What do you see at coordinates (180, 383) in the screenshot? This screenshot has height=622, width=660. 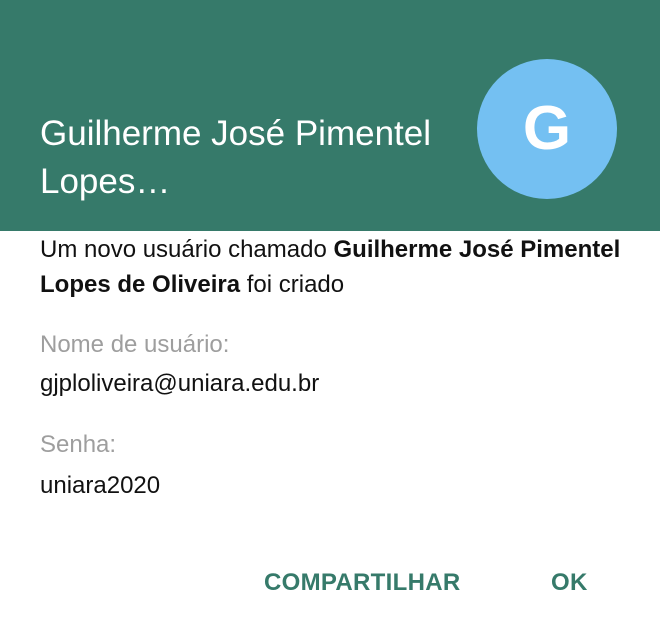 I see `username-value: gjploliveira@uniara.edu.br` at bounding box center [180, 383].